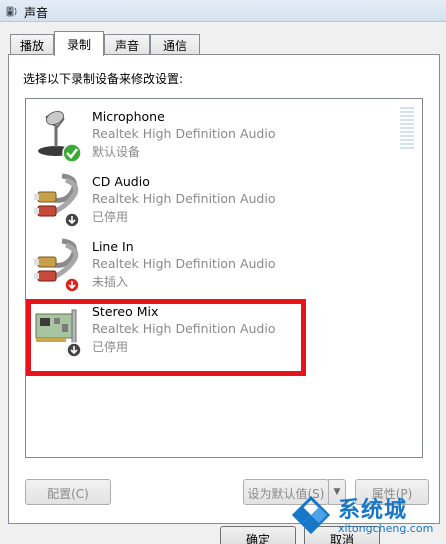  Describe the element at coordinates (128, 116) in the screenshot. I see `device-name: Microphone` at that location.